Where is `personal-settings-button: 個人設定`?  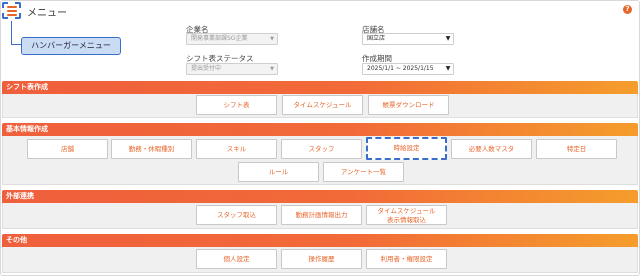
personal-settings-button: 個人設定 is located at coordinates (236, 259).